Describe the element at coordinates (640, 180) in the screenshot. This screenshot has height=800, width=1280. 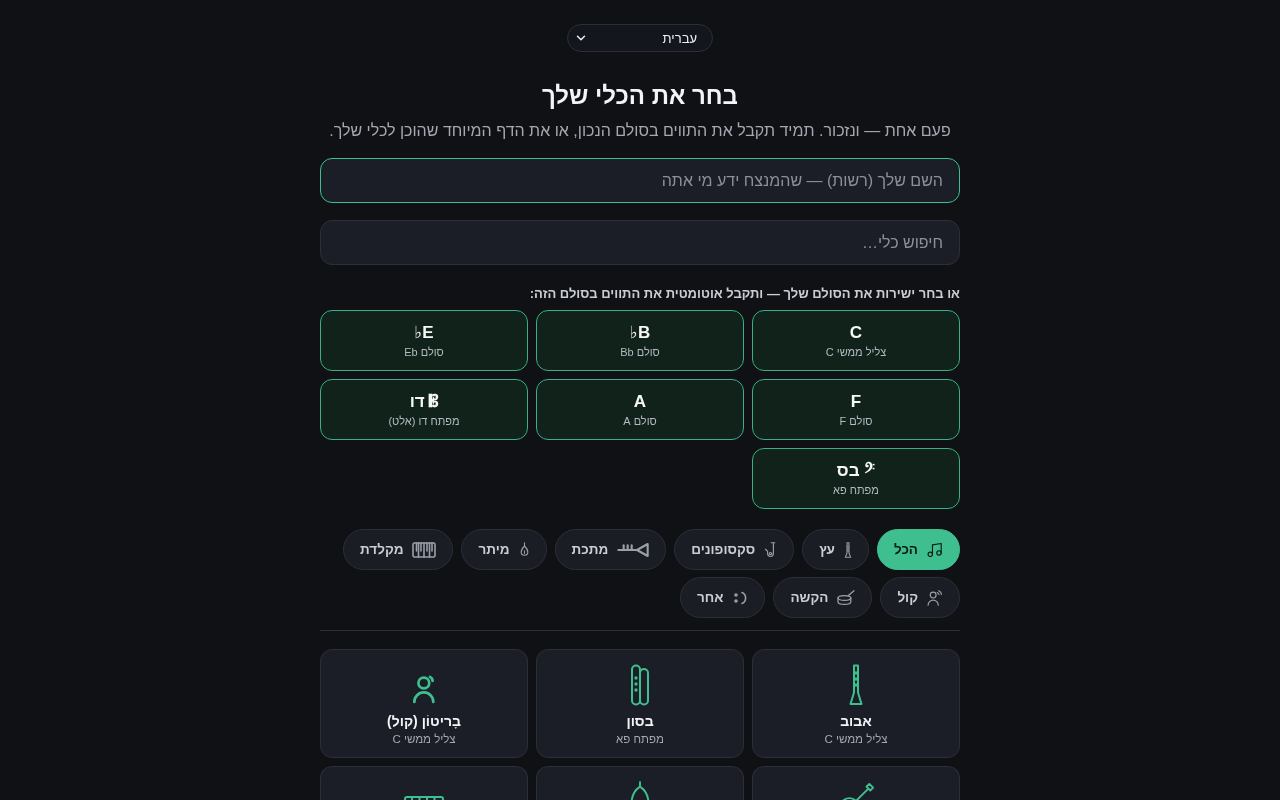
I see `name-field: השם שלך (רשות) — שהמנצח ידע מי אתה` at that location.